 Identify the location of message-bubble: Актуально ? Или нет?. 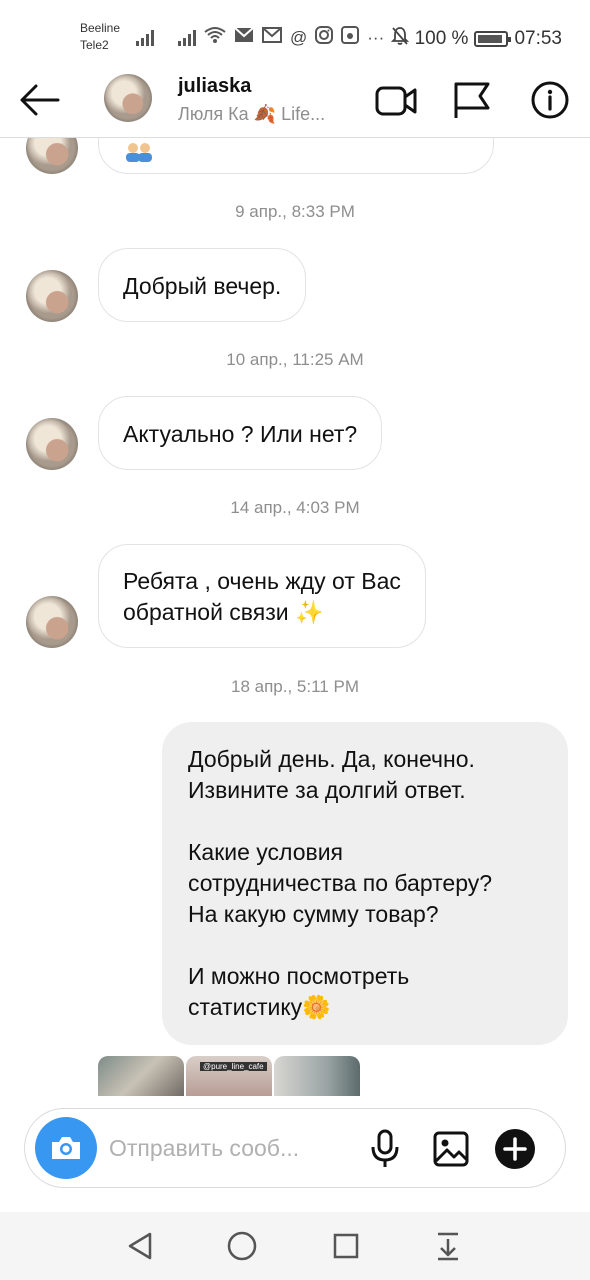
(240, 433).